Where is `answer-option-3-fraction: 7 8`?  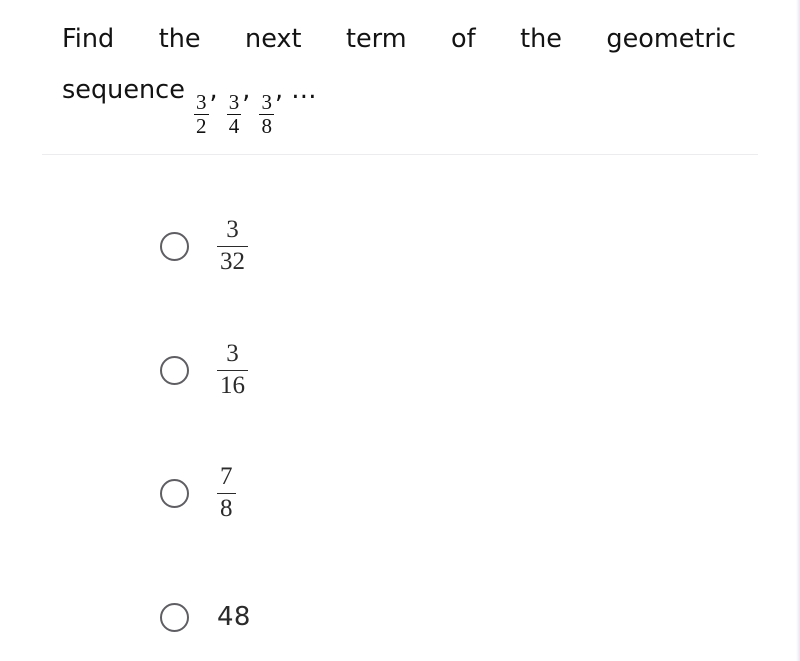 answer-option-3-fraction: 7 8 is located at coordinates (226, 493).